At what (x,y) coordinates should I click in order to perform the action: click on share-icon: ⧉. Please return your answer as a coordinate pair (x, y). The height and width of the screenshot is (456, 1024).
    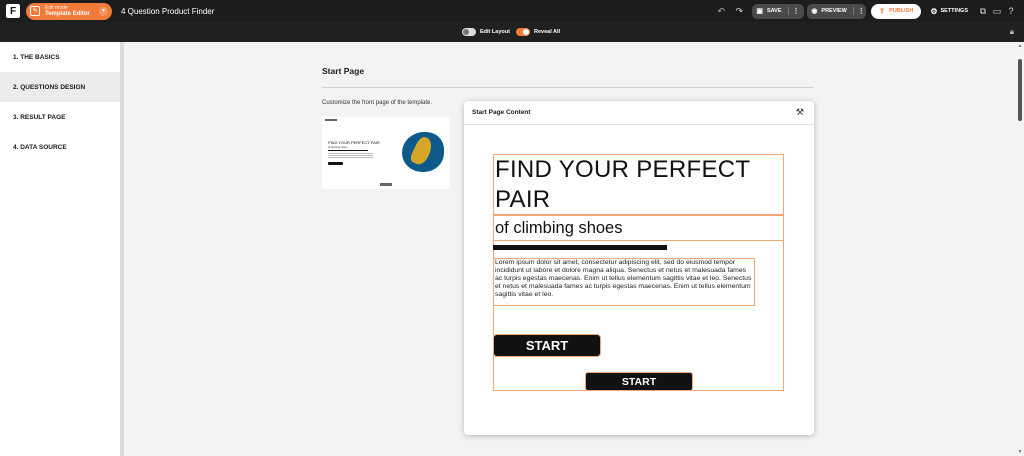
    Looking at the image, I should click on (983, 11).